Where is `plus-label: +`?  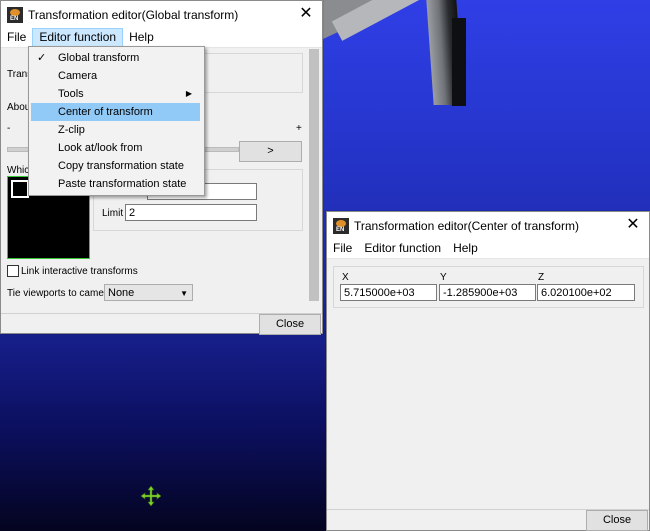 plus-label: + is located at coordinates (299, 128).